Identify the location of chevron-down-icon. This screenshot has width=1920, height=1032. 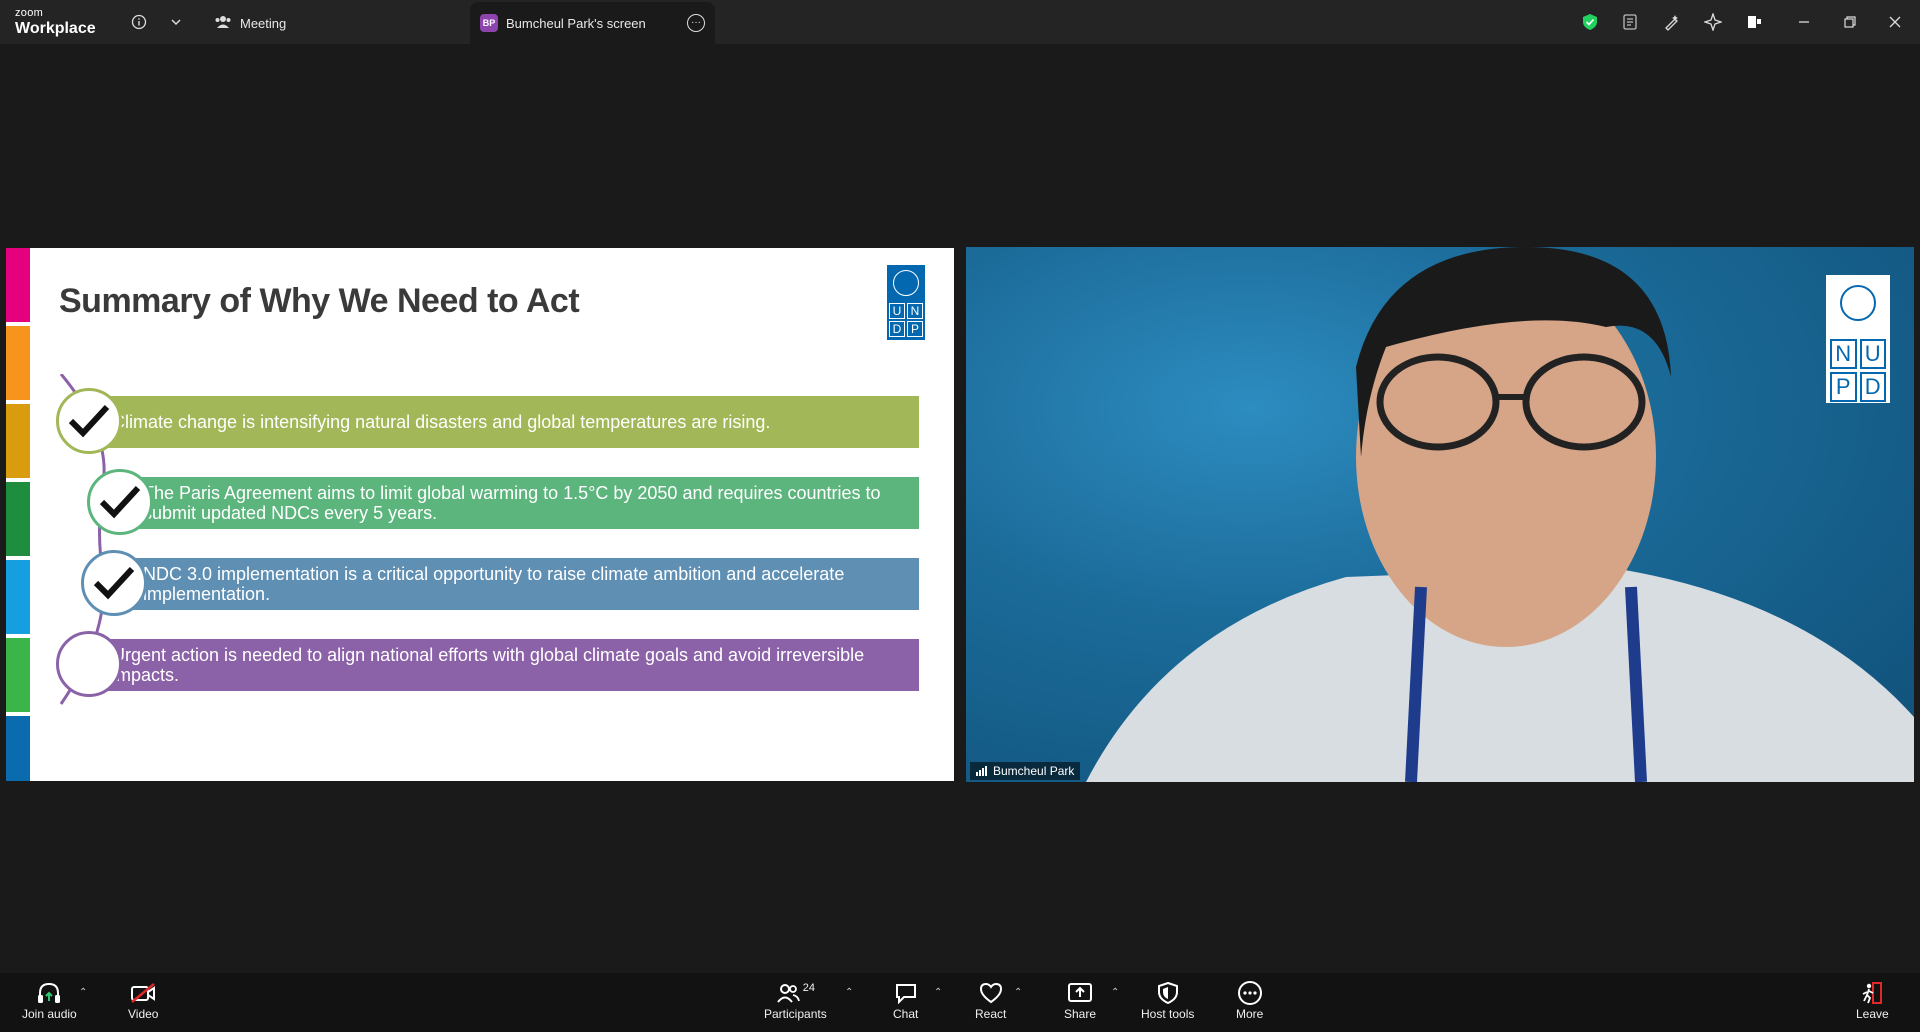
(176, 22).